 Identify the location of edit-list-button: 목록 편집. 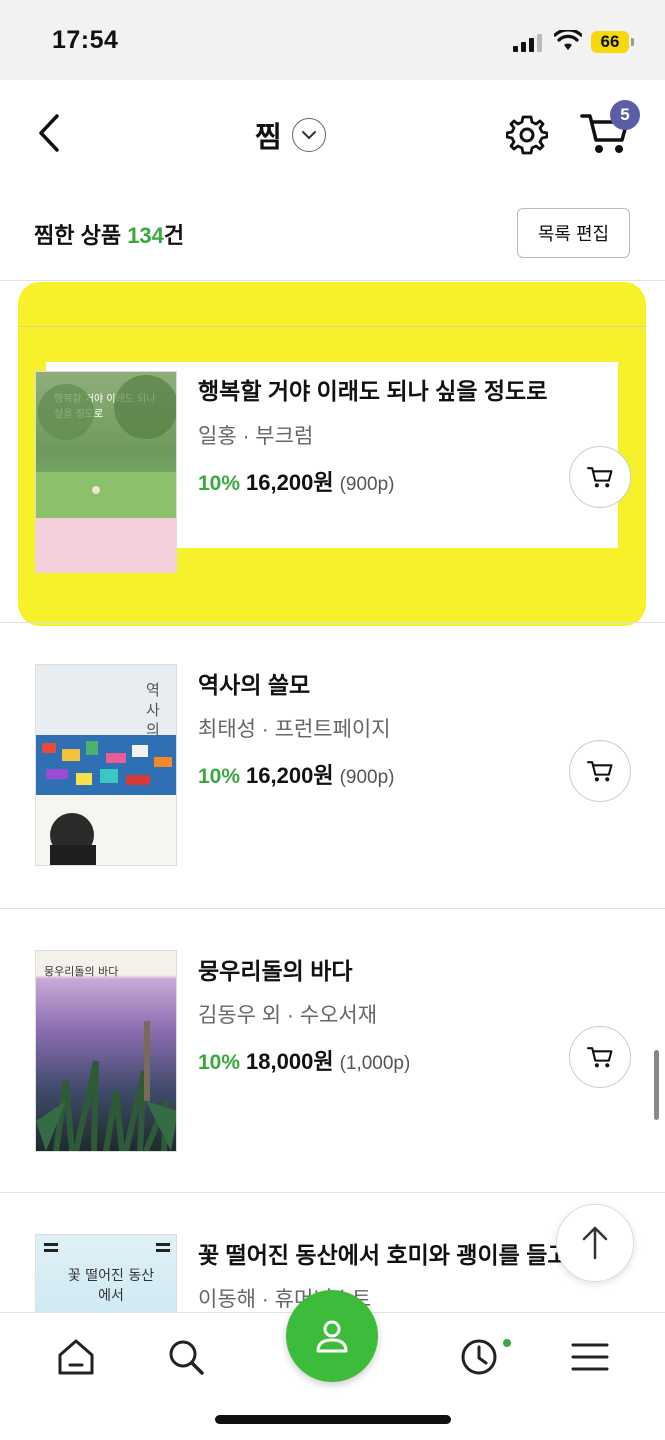
(573, 233).